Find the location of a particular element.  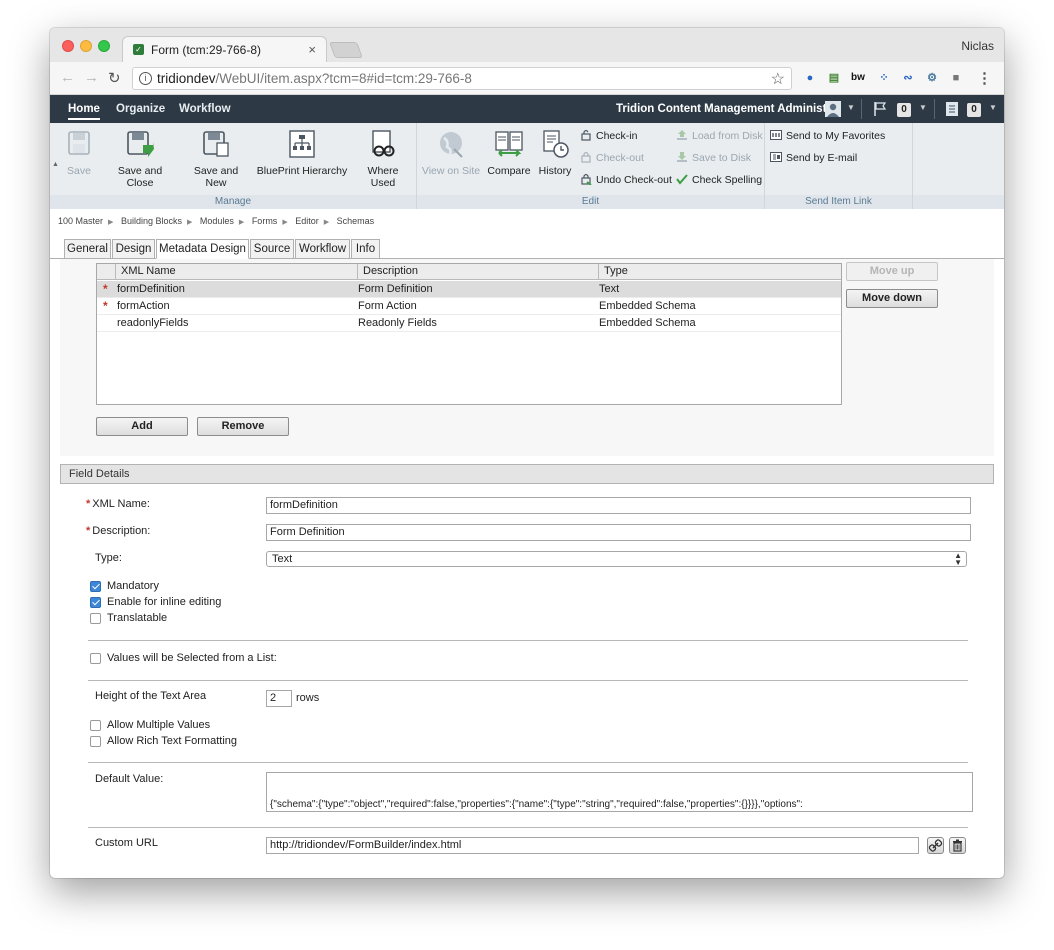

save-and-new-icon is located at coordinates (216, 144).